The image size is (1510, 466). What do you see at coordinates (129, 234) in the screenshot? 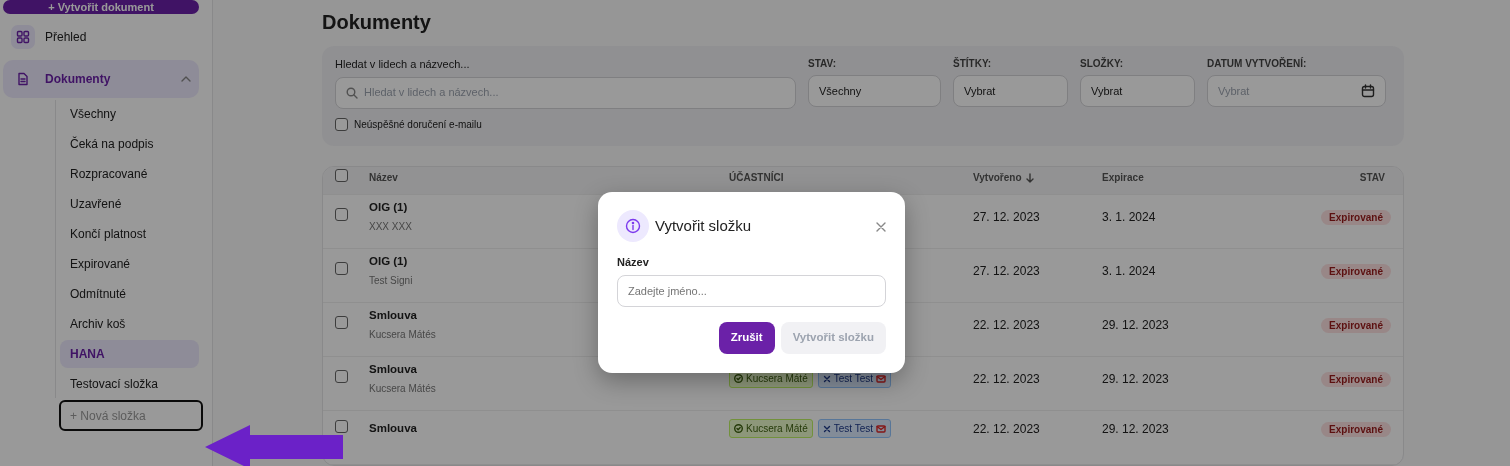
I see `folder-item: Končí platnost` at bounding box center [129, 234].